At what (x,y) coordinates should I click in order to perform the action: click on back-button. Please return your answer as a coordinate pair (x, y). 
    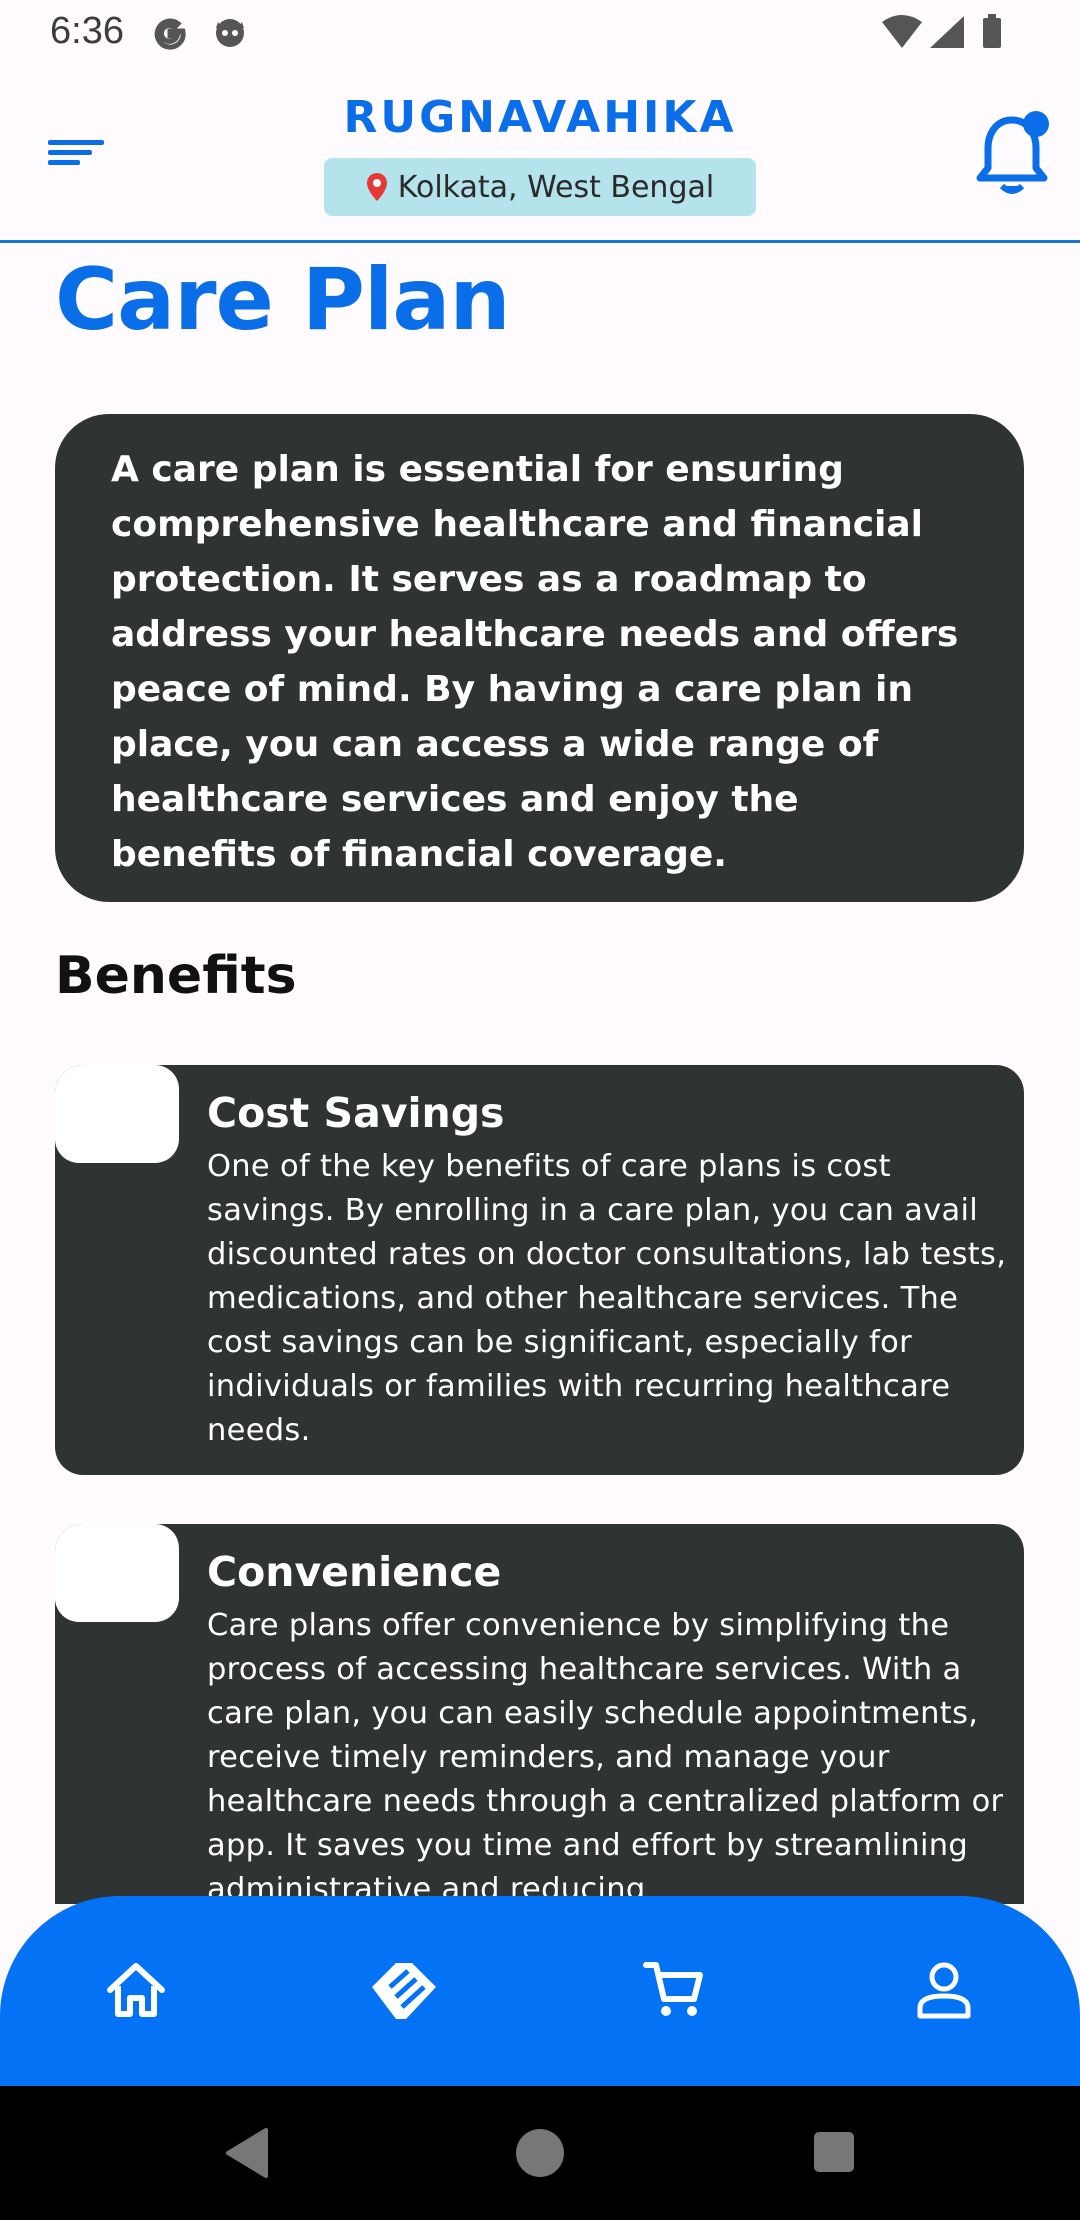
    Looking at the image, I should click on (247, 2155).